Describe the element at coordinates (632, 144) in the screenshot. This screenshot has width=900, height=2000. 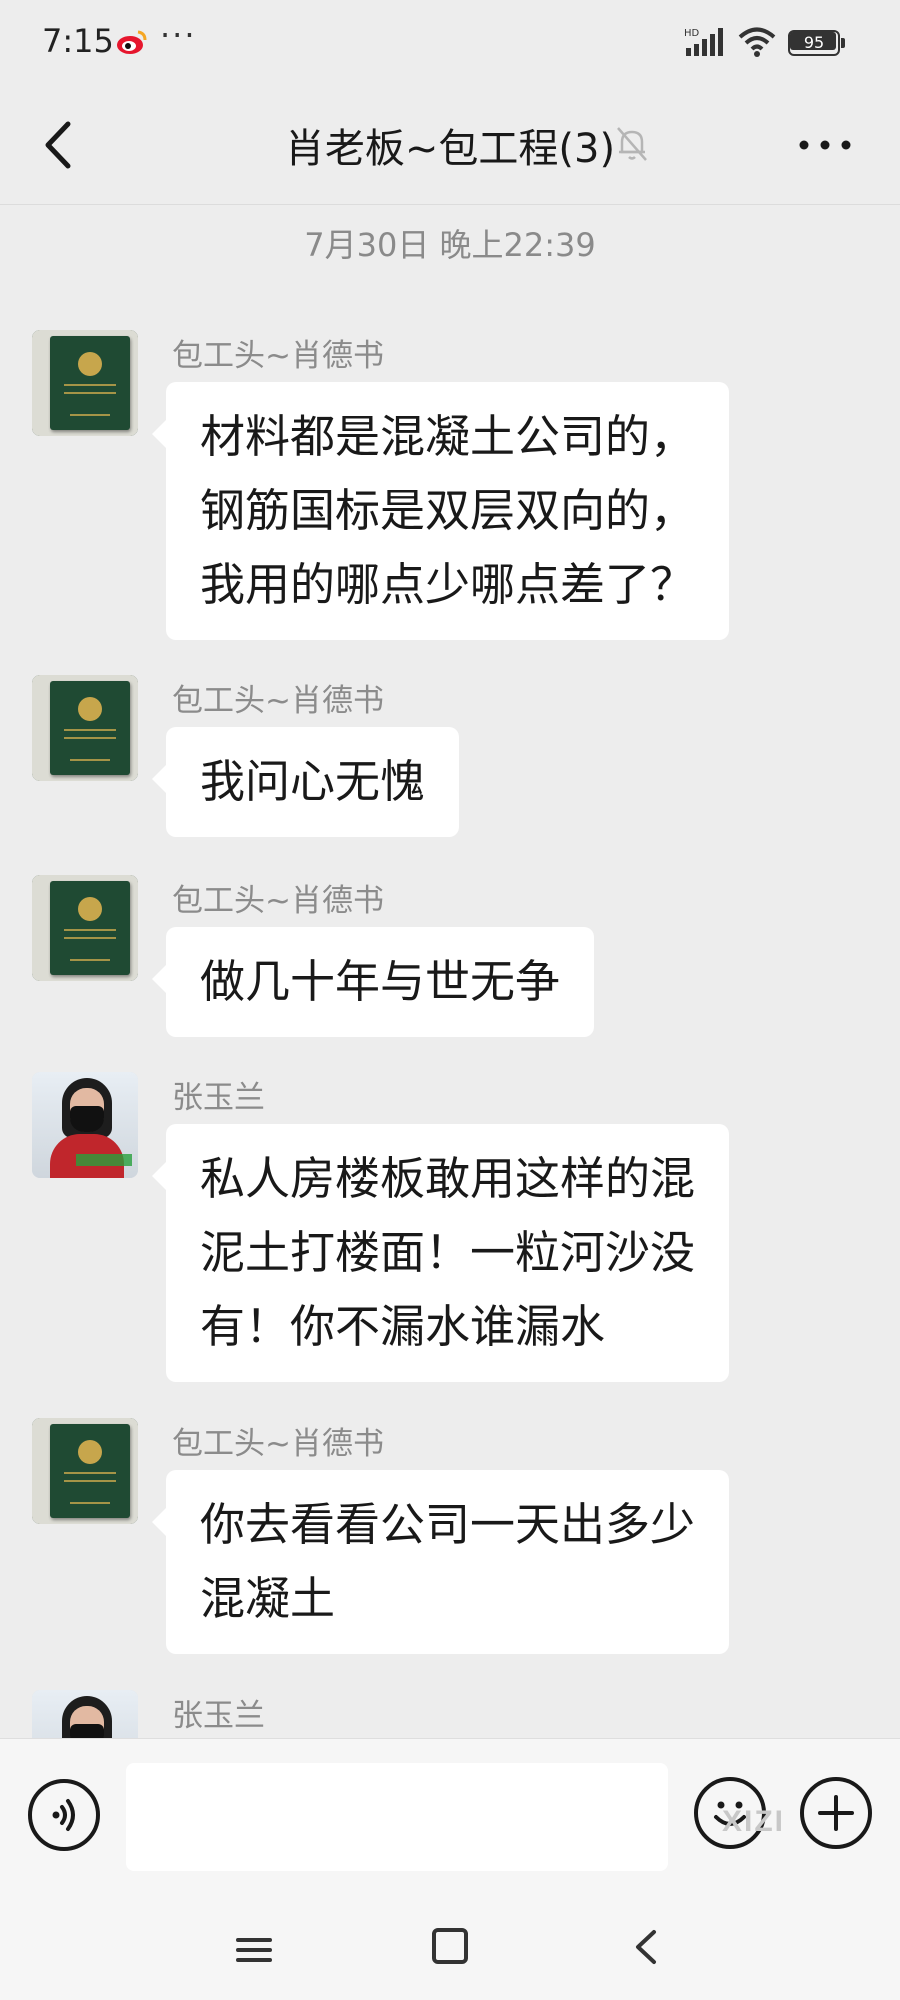
I see `bell-off-icon` at that location.